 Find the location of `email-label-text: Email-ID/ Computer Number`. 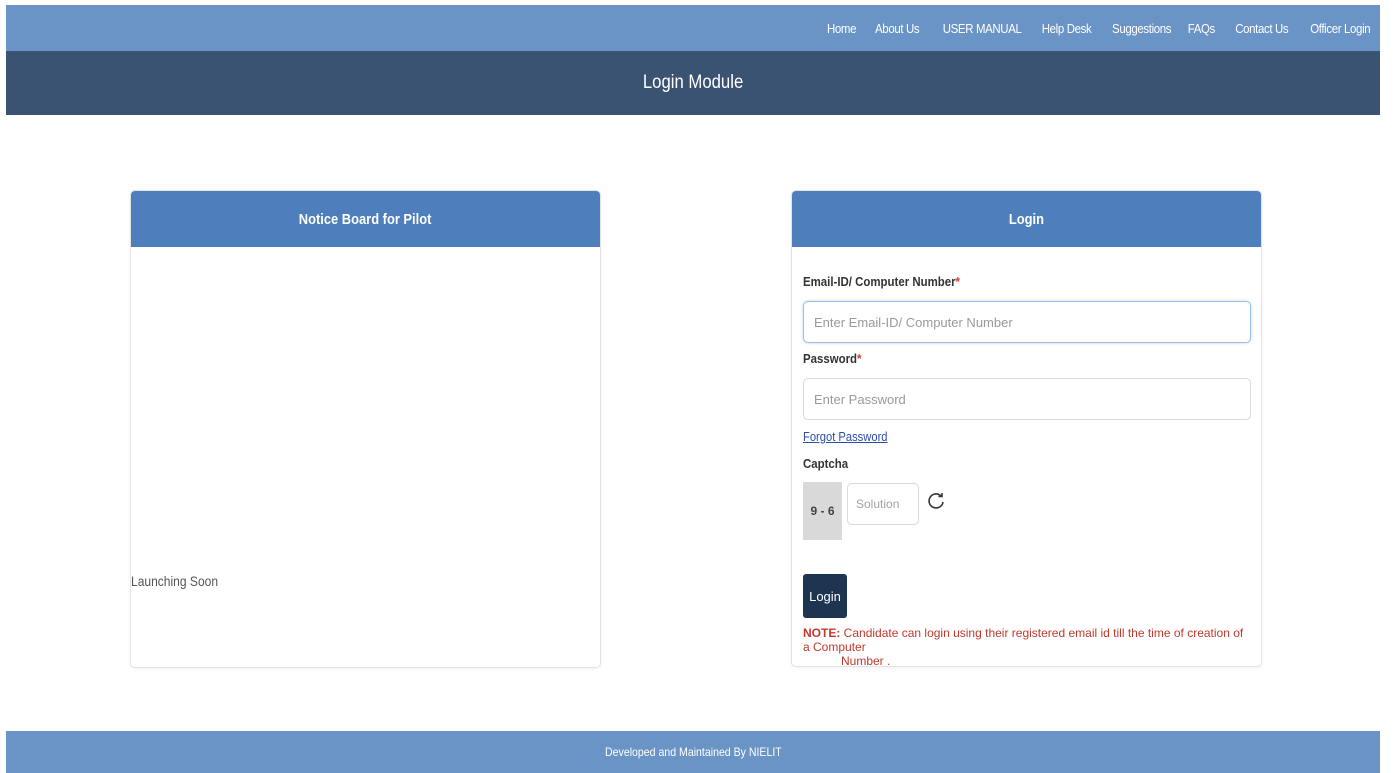

email-label-text: Email-ID/ Computer Number is located at coordinates (879, 281).